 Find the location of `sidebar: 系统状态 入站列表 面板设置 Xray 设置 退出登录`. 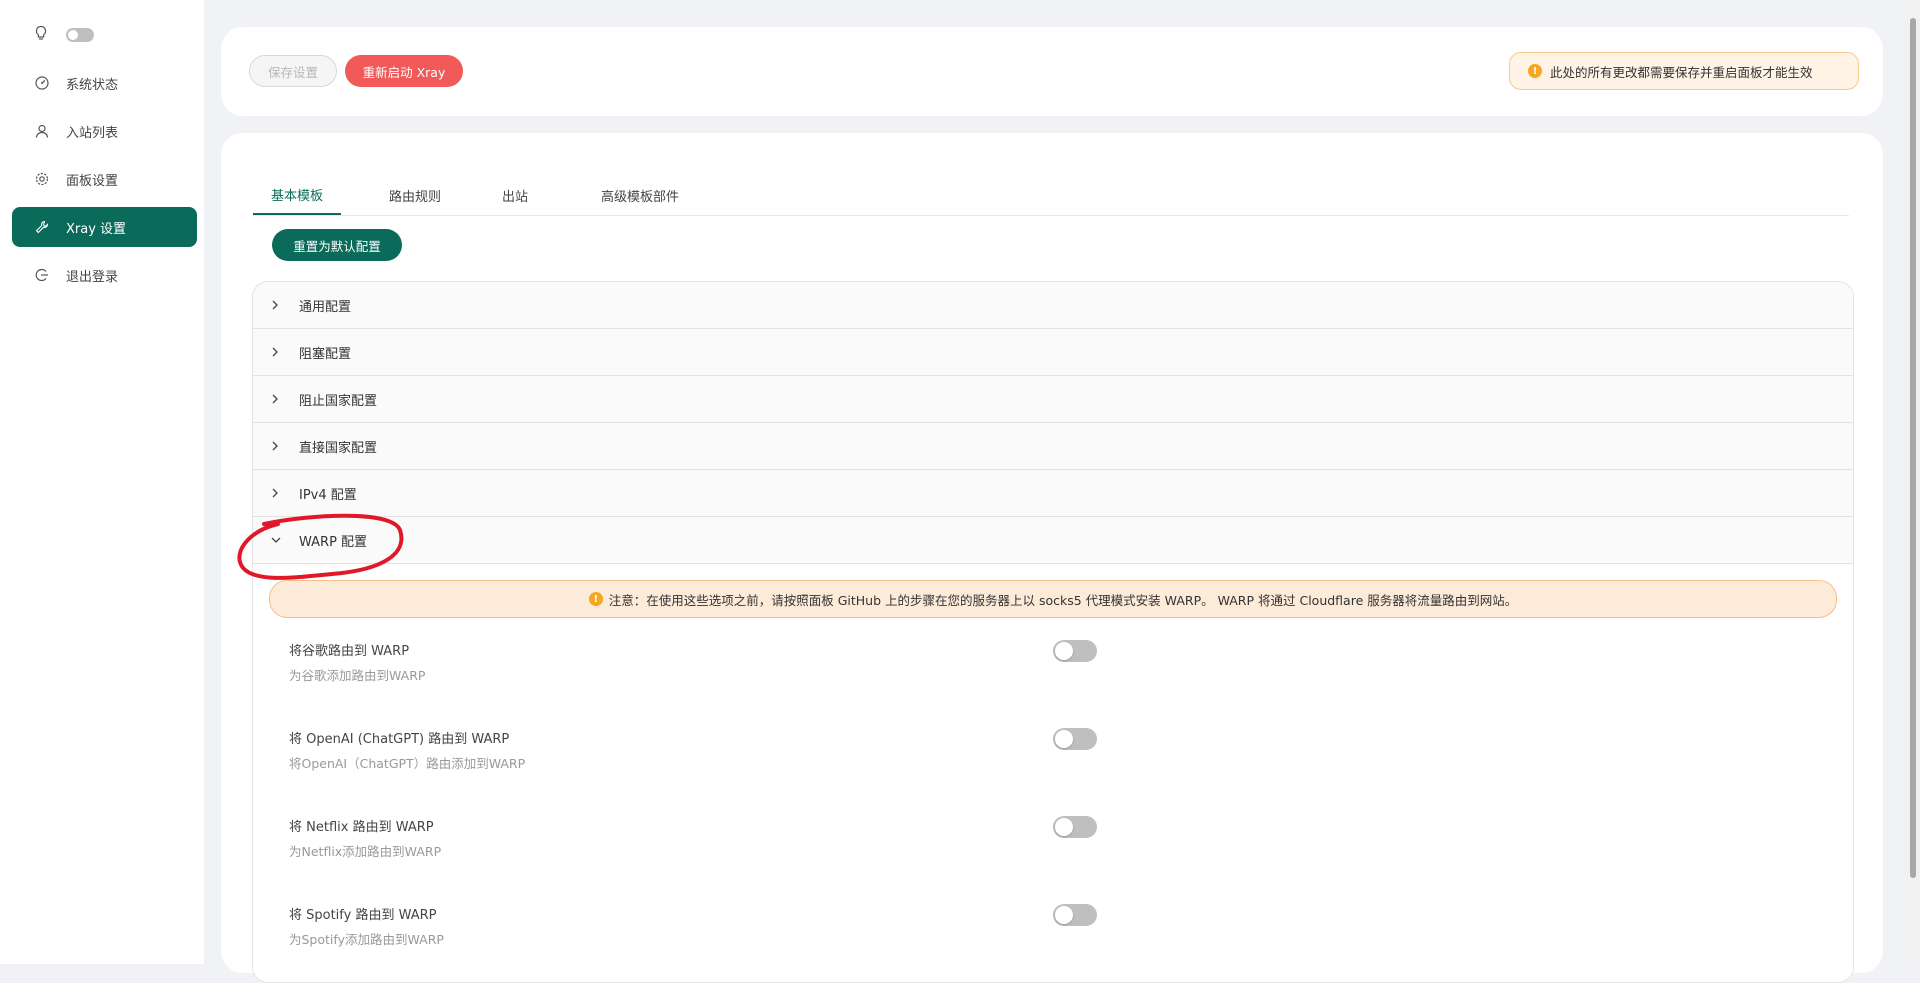

sidebar: 系统状态 入站列表 面板设置 Xray 设置 退出登录 is located at coordinates (102, 482).